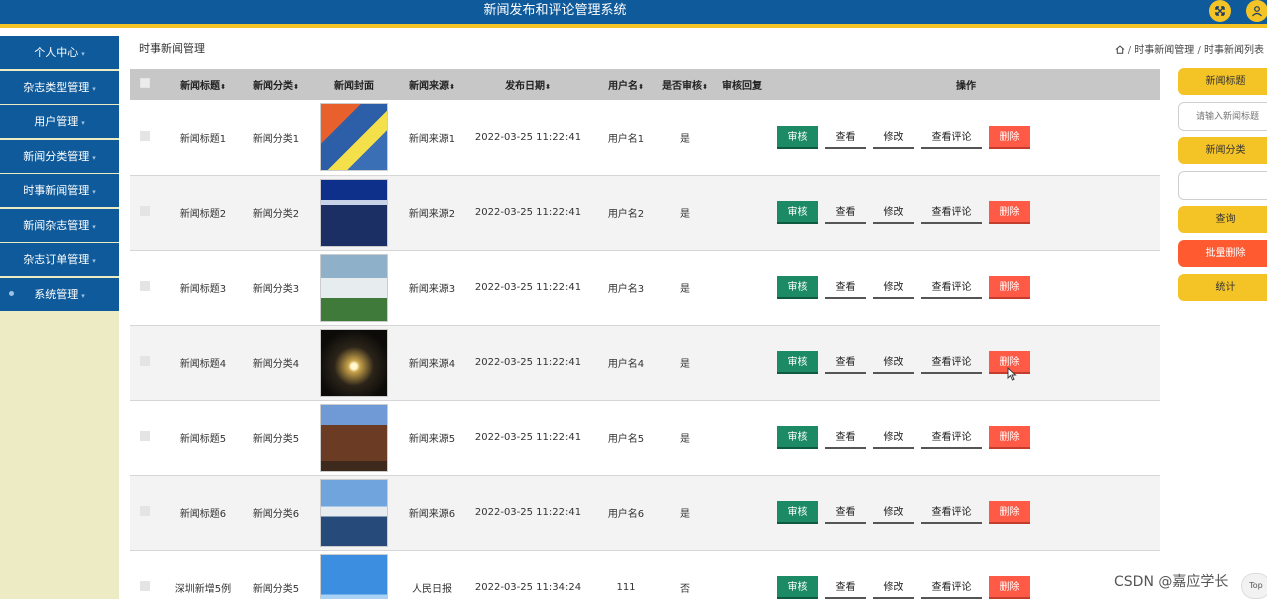 The height and width of the screenshot is (599, 1267). I want to click on user-icon, so click(1256, 11).